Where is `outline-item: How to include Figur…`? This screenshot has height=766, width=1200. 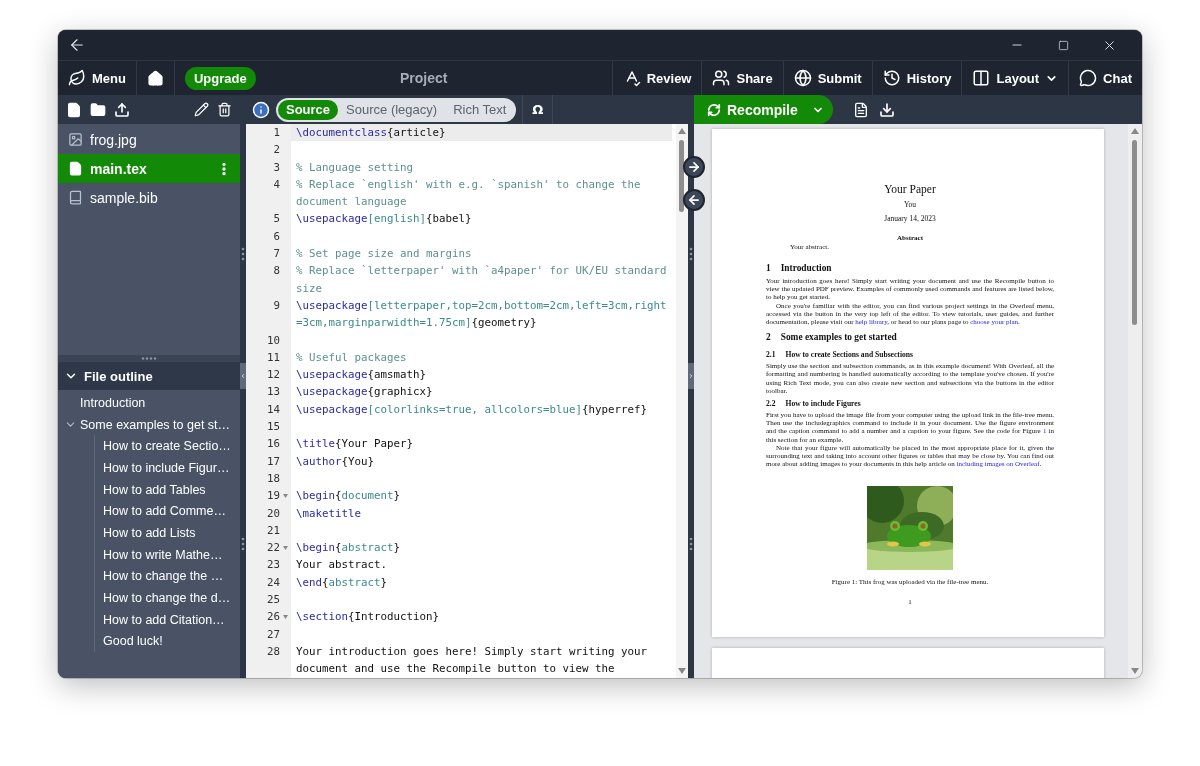 outline-item: How to include Figur… is located at coordinates (167, 468).